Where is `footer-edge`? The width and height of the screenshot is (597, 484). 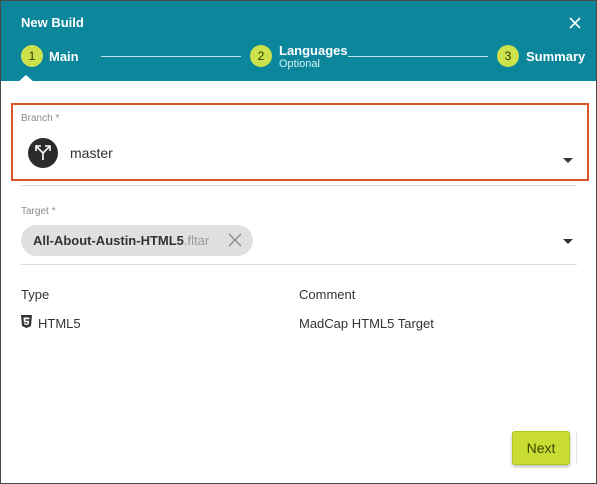 footer-edge is located at coordinates (576, 448).